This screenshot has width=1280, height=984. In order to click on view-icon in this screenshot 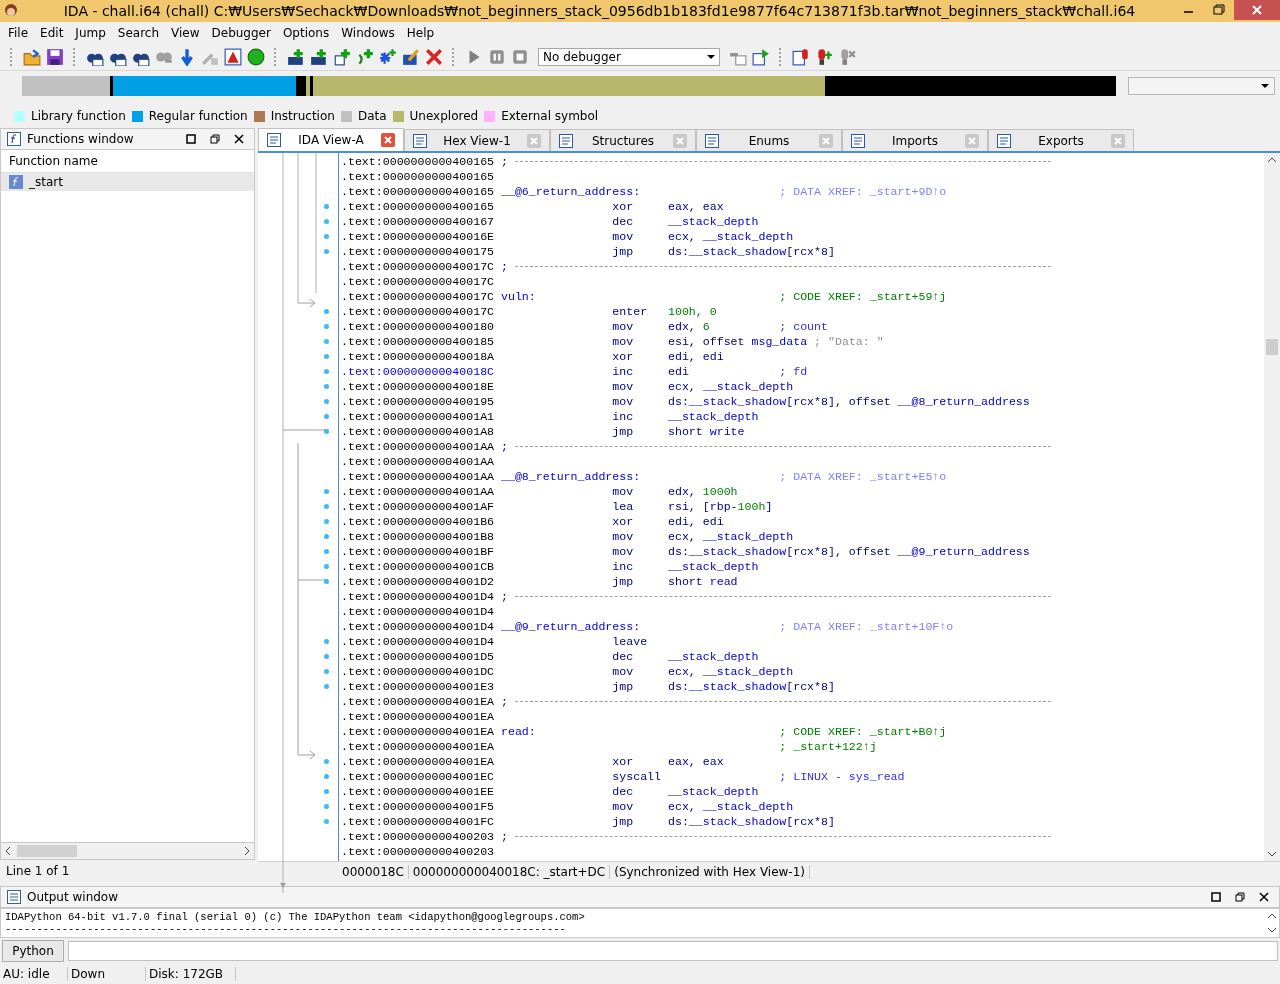, I will do `click(1004, 140)`.